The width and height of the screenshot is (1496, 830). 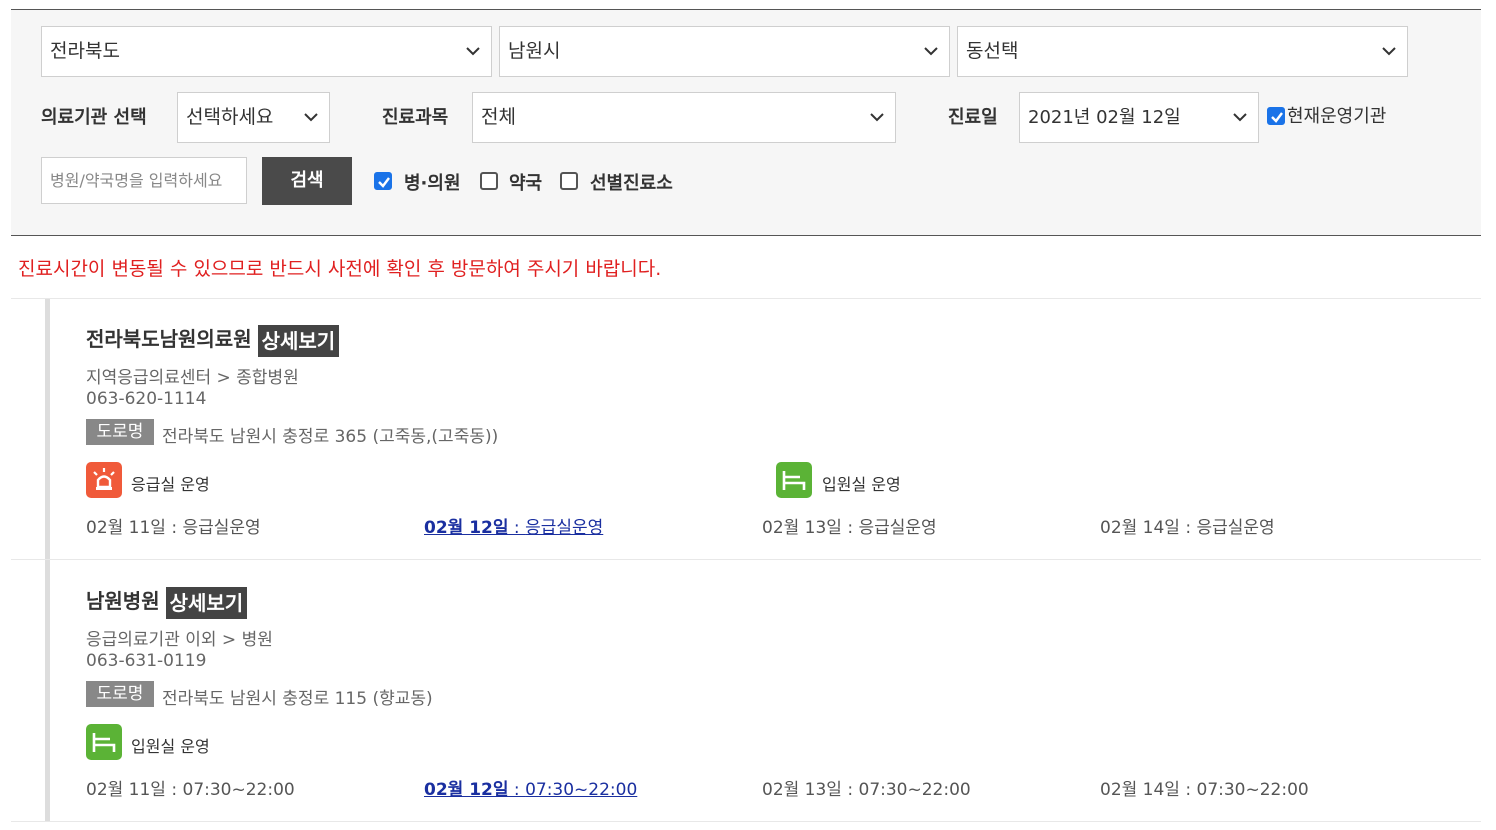 What do you see at coordinates (179, 640) in the screenshot?
I see `hospital-type: 응급의료기관 이외 > 병원` at bounding box center [179, 640].